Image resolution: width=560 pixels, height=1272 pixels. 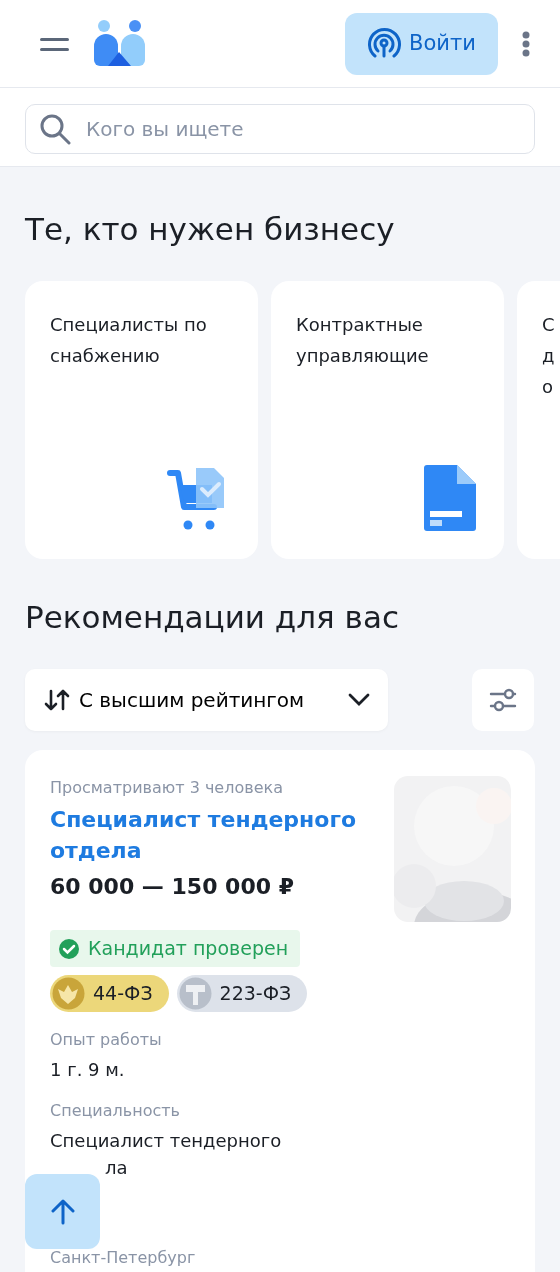 What do you see at coordinates (214, 835) in the screenshot?
I see `candidate-title: Специалист тендерного отдела` at bounding box center [214, 835].